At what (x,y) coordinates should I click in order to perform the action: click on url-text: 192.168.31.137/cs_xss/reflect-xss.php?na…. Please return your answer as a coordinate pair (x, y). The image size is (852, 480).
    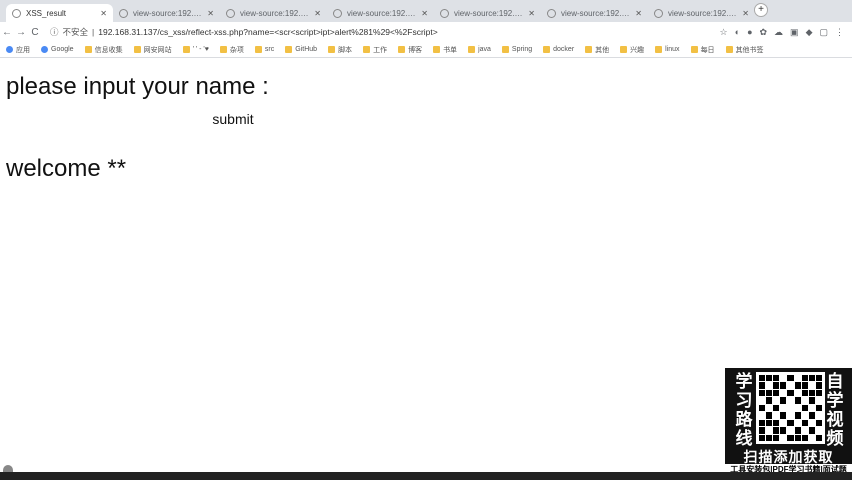
    Looking at the image, I should click on (267, 32).